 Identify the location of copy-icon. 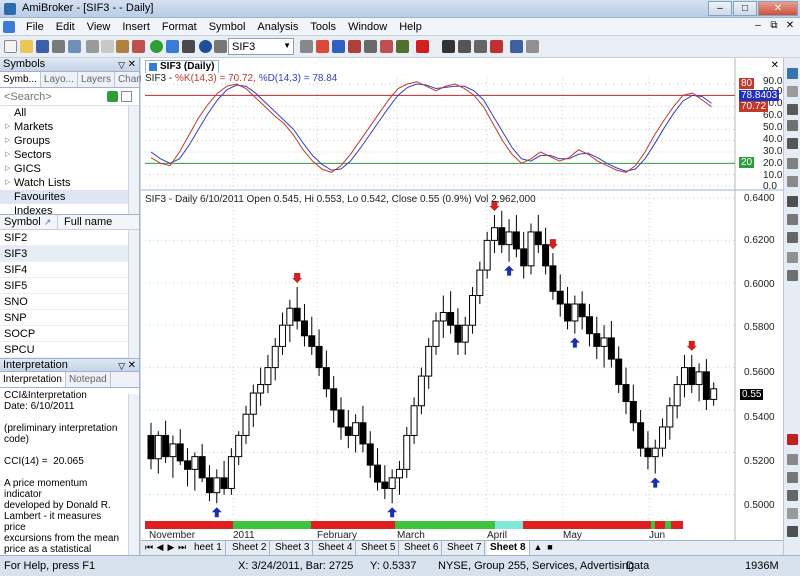
(107, 46).